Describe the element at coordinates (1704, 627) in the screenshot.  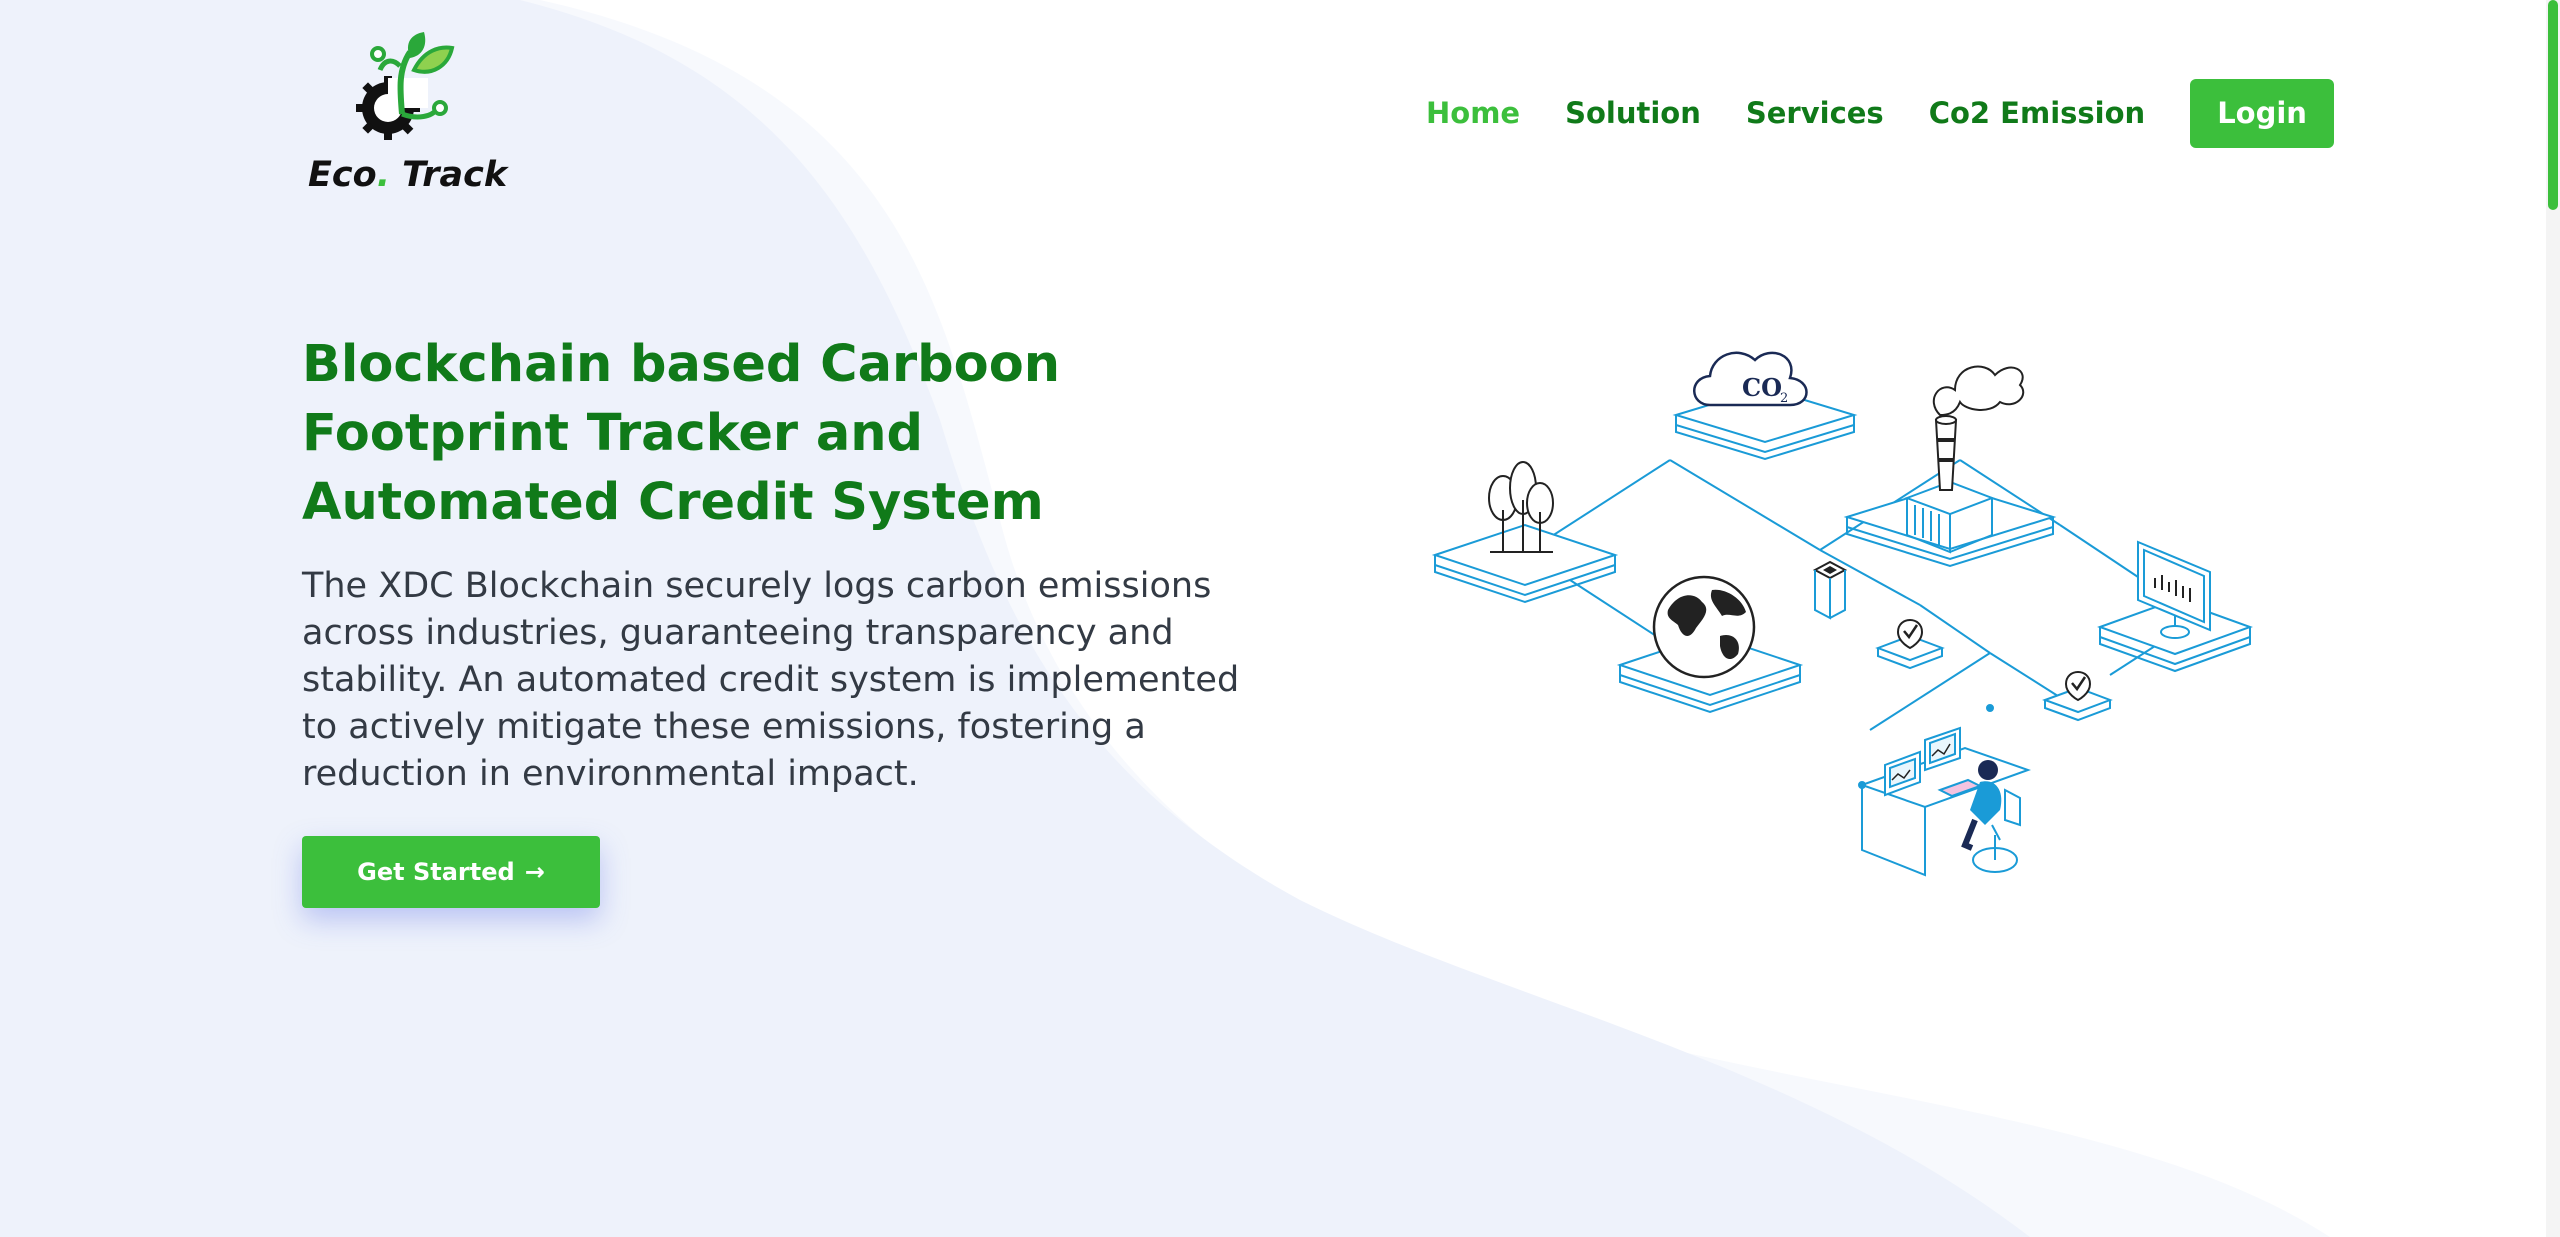
I see `globe-icon` at that location.